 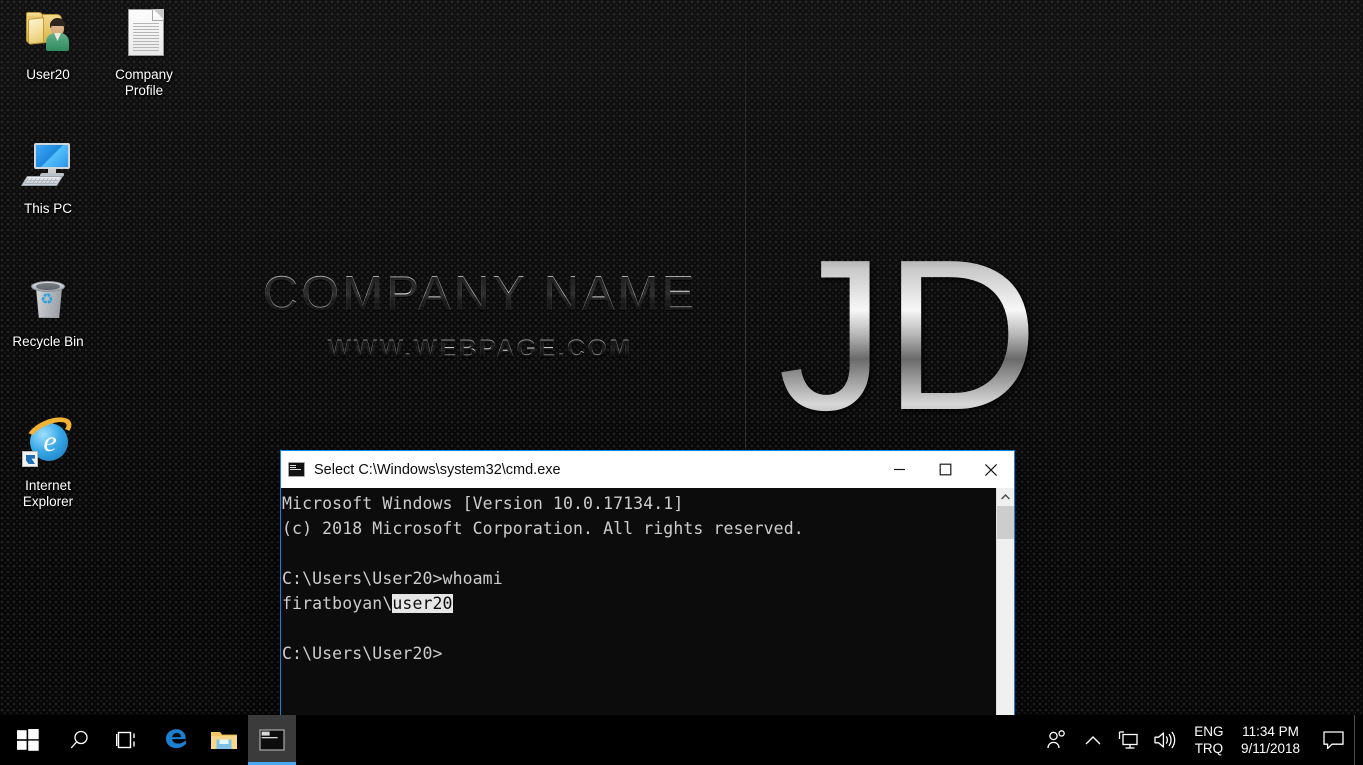 I want to click on task-view-icon, so click(x=125, y=740).